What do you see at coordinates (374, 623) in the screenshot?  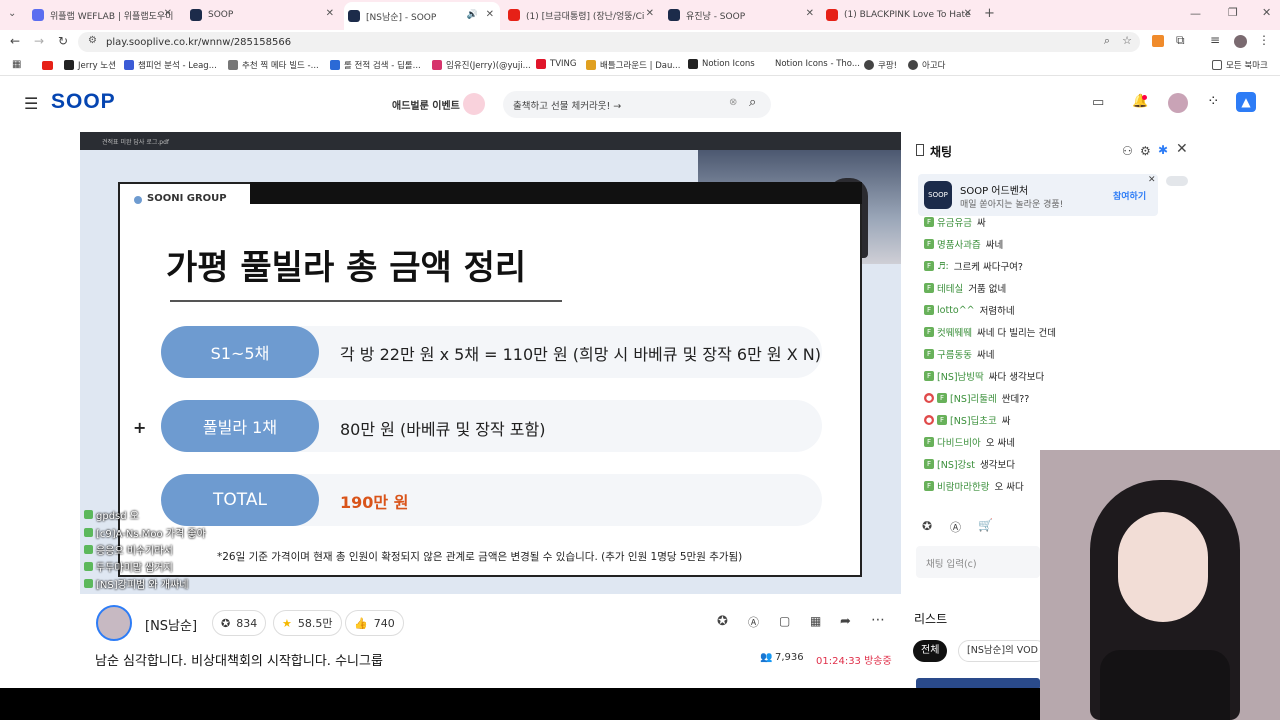 I see `like-button: 👍 740` at bounding box center [374, 623].